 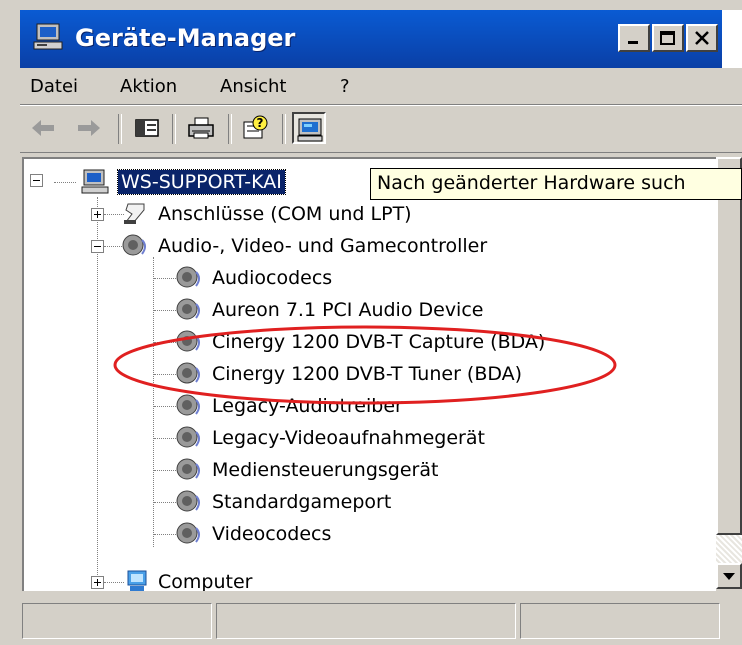 I want to click on close-icon, so click(x=702, y=38).